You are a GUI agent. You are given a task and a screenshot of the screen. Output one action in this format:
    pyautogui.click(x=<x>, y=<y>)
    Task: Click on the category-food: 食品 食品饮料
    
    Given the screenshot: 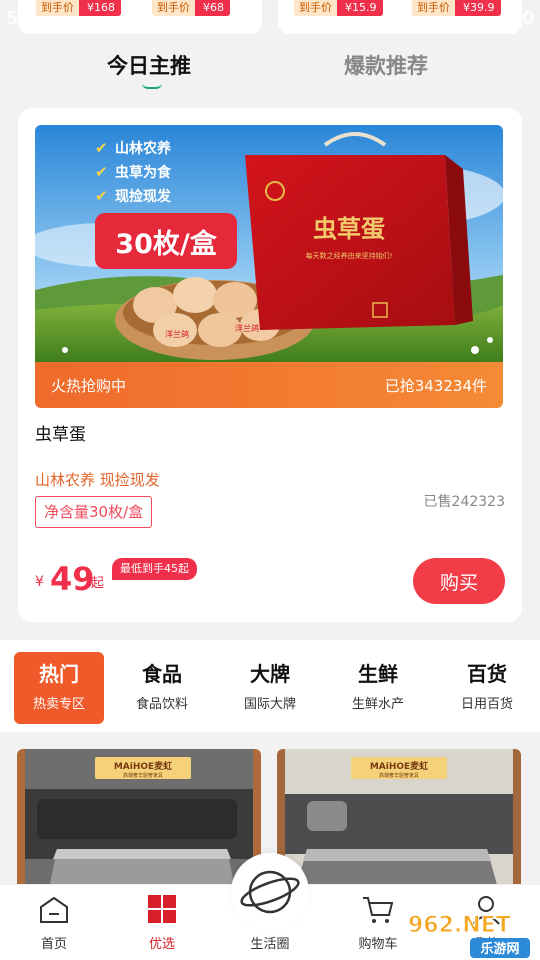 What is the action you would take?
    pyautogui.click(x=162, y=688)
    